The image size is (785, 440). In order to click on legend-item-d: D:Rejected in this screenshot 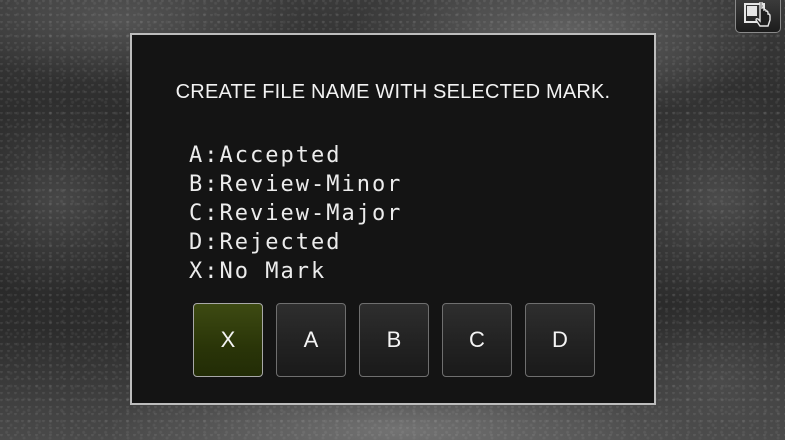, I will do `click(265, 242)`.